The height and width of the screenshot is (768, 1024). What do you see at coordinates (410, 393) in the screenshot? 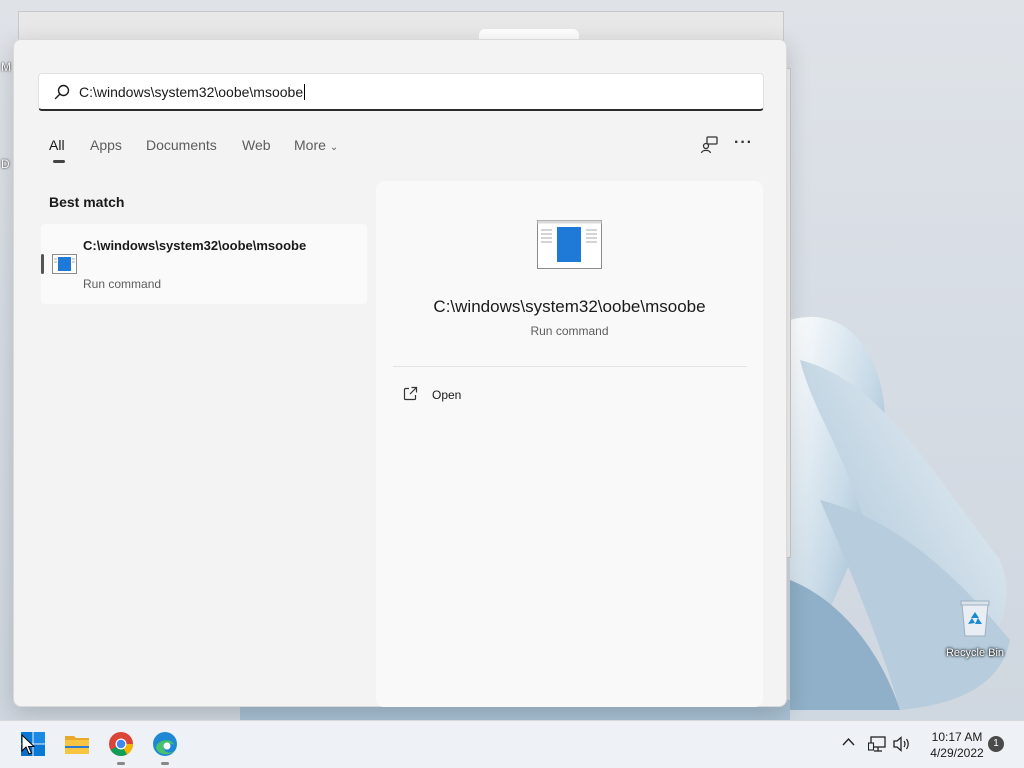
I see `open-external-icon` at bounding box center [410, 393].